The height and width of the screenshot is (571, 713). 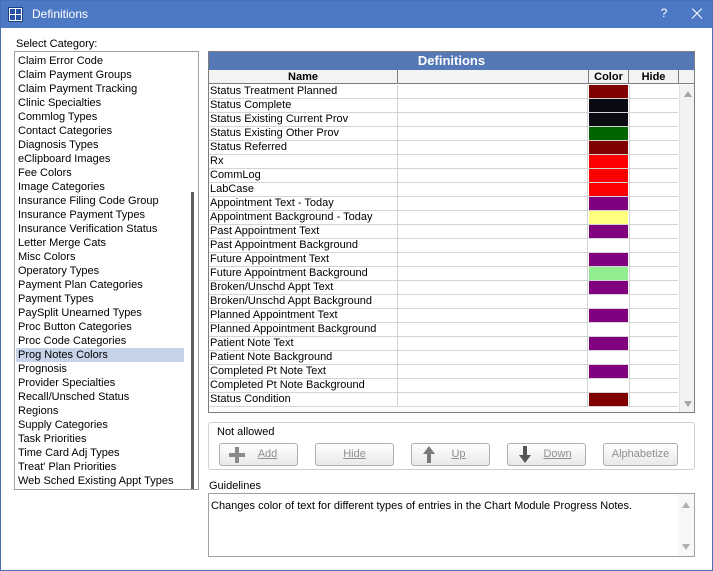 What do you see at coordinates (664, 14) in the screenshot?
I see `help-button: ?` at bounding box center [664, 14].